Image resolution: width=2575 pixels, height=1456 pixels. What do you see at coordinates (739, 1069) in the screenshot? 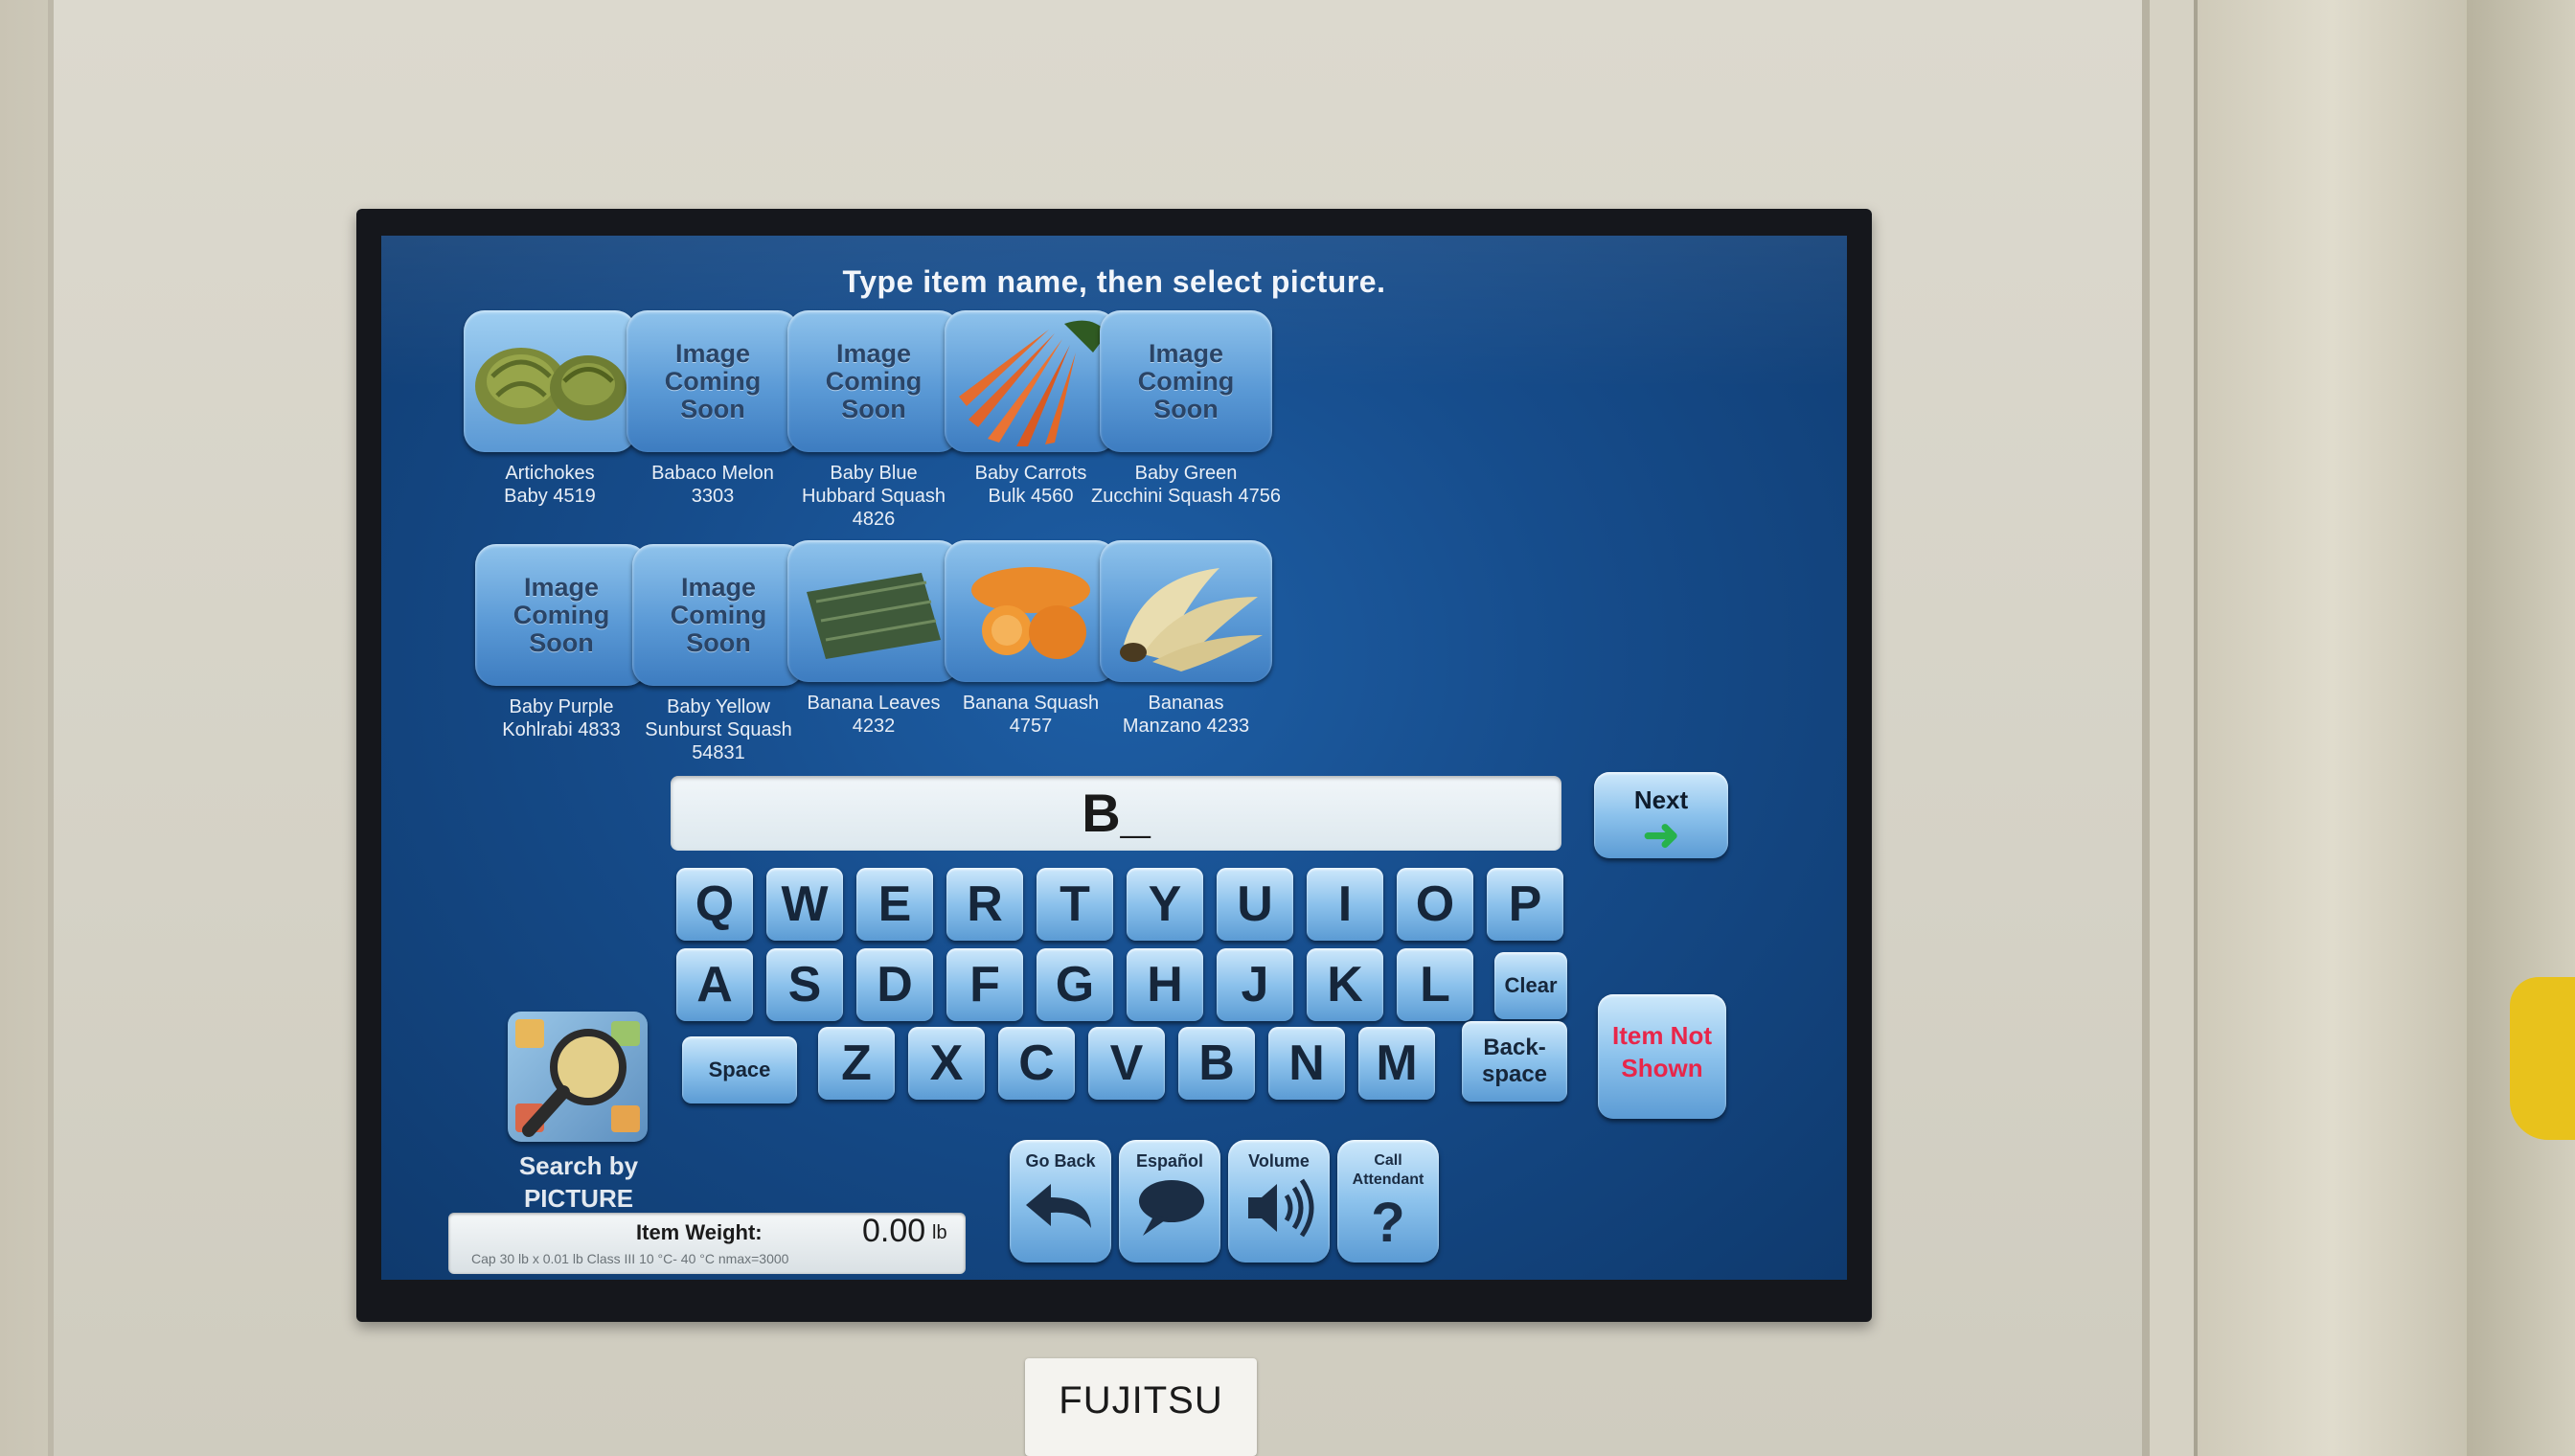
I see `space-button: Space` at bounding box center [739, 1069].